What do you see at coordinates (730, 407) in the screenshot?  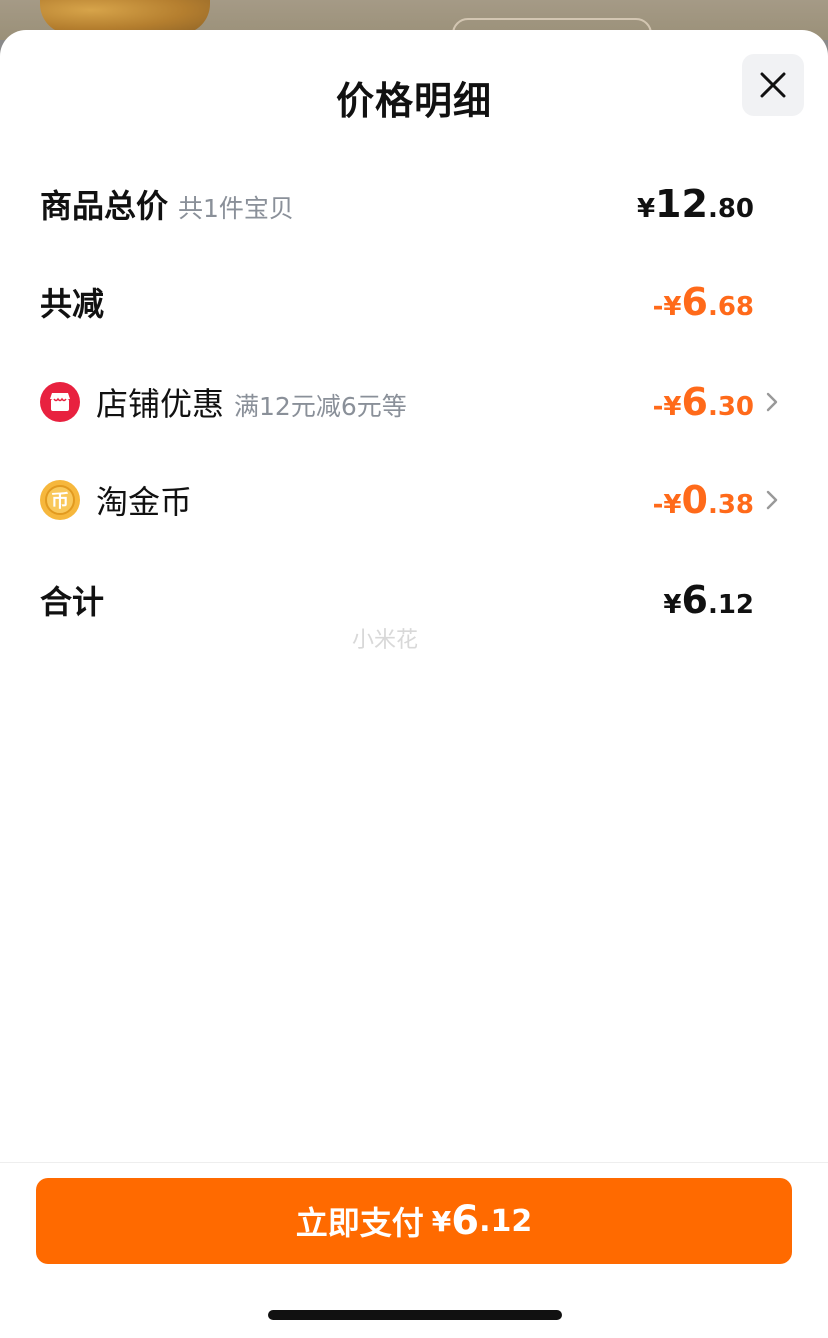 I see `store-discount-decimal: .30` at bounding box center [730, 407].